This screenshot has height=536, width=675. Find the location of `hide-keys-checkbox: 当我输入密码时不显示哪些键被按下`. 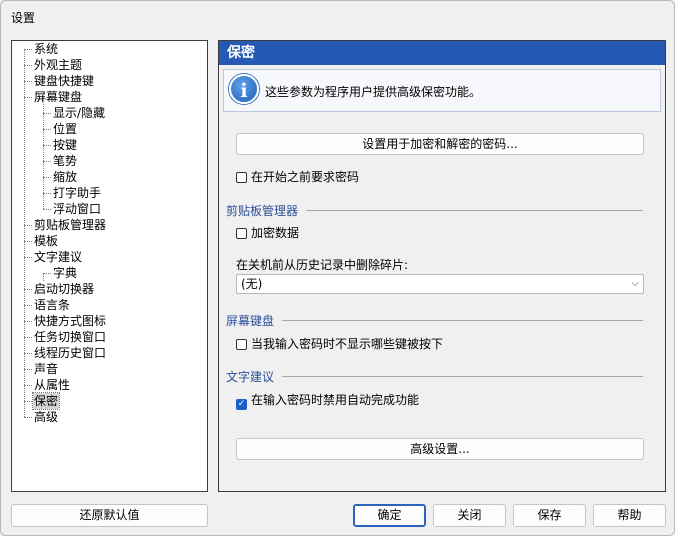

hide-keys-checkbox: 当我输入密码时不显示哪些键被按下 is located at coordinates (339, 344).